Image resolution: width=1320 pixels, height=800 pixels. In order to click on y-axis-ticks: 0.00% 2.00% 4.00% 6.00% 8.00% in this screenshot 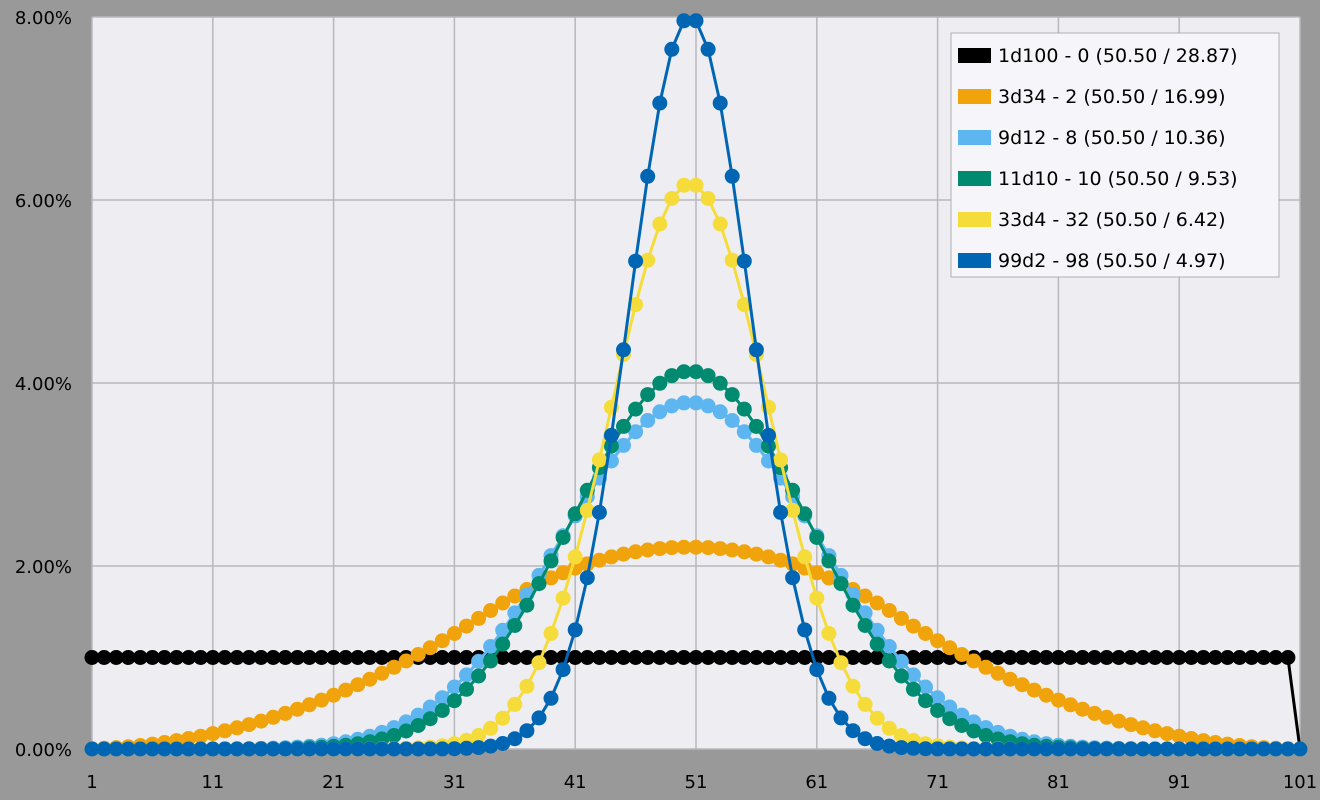, I will do `click(43, 384)`.